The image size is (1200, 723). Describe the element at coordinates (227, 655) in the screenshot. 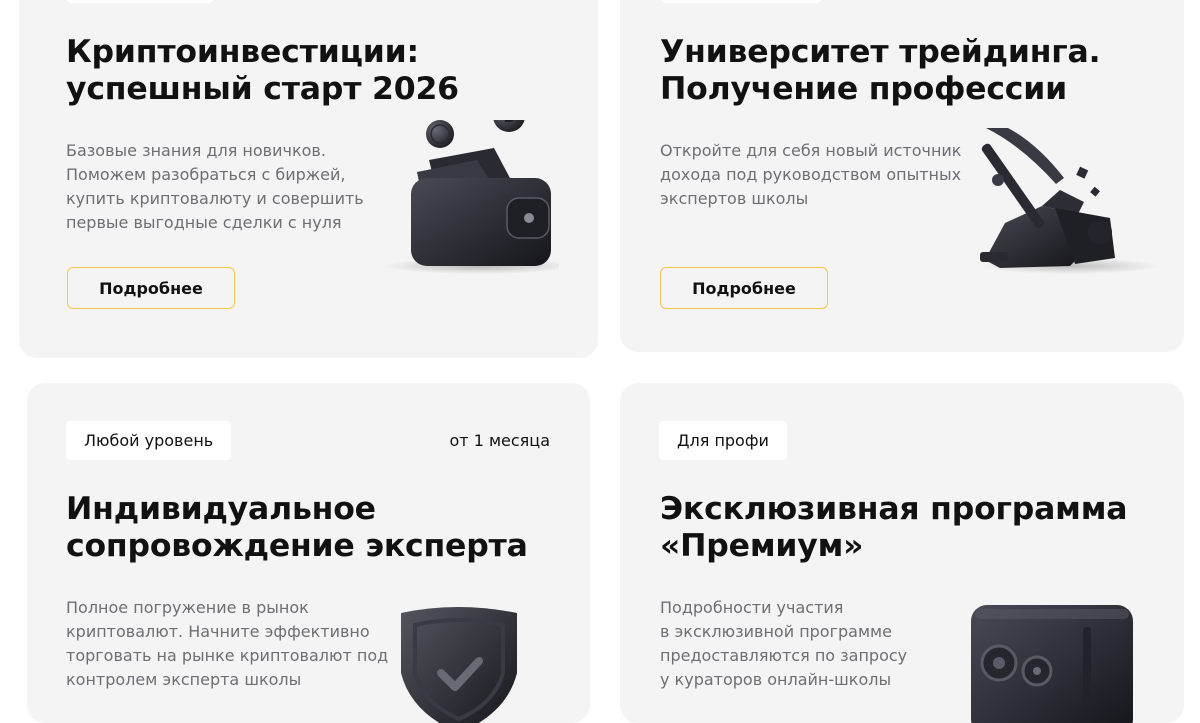

I see `description-line: торговать на рынке криптовалют под` at that location.